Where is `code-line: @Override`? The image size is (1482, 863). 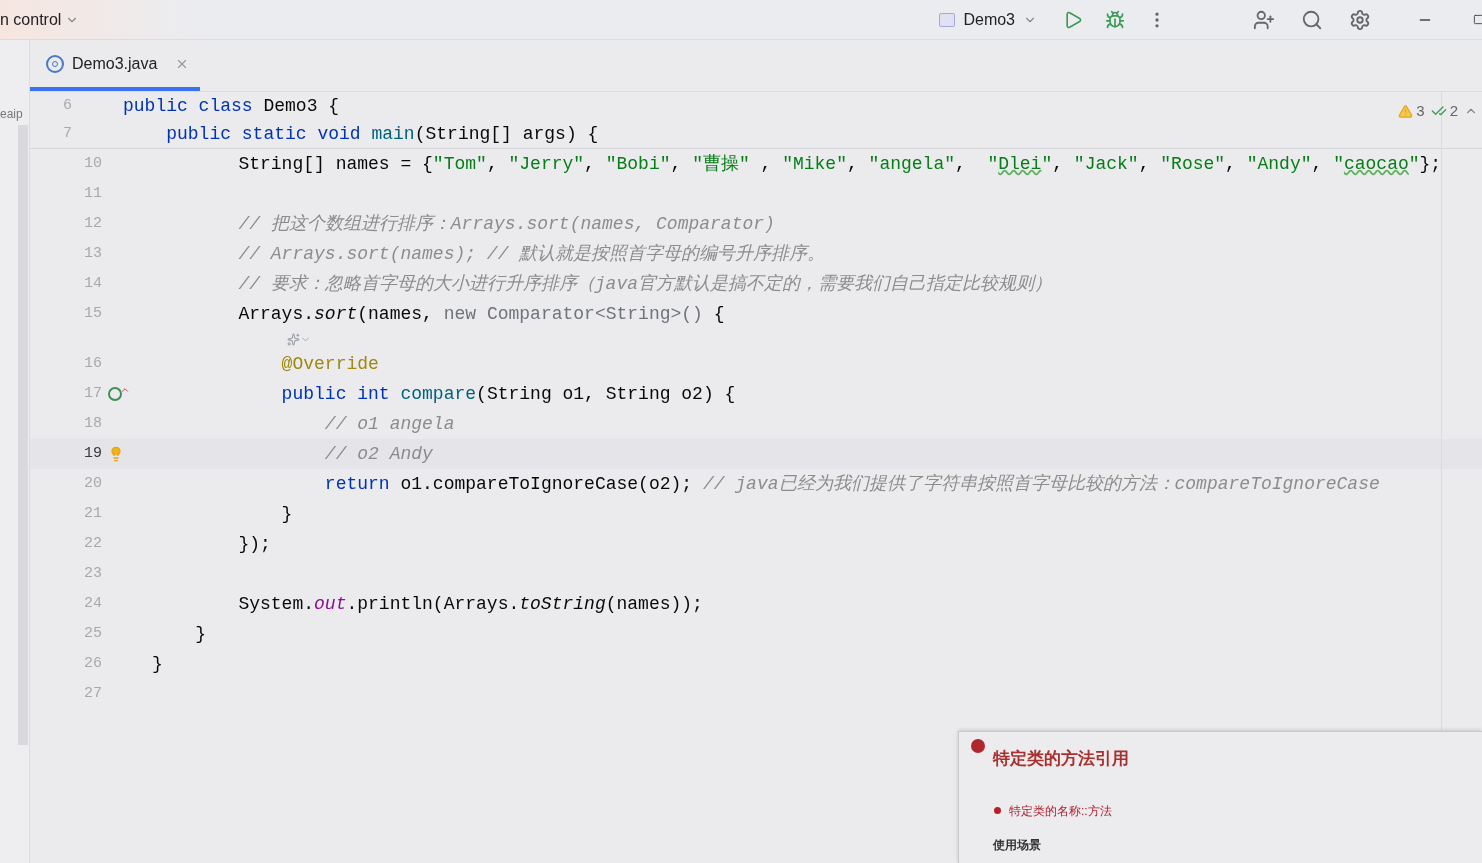
code-line: @Override is located at coordinates (329, 364).